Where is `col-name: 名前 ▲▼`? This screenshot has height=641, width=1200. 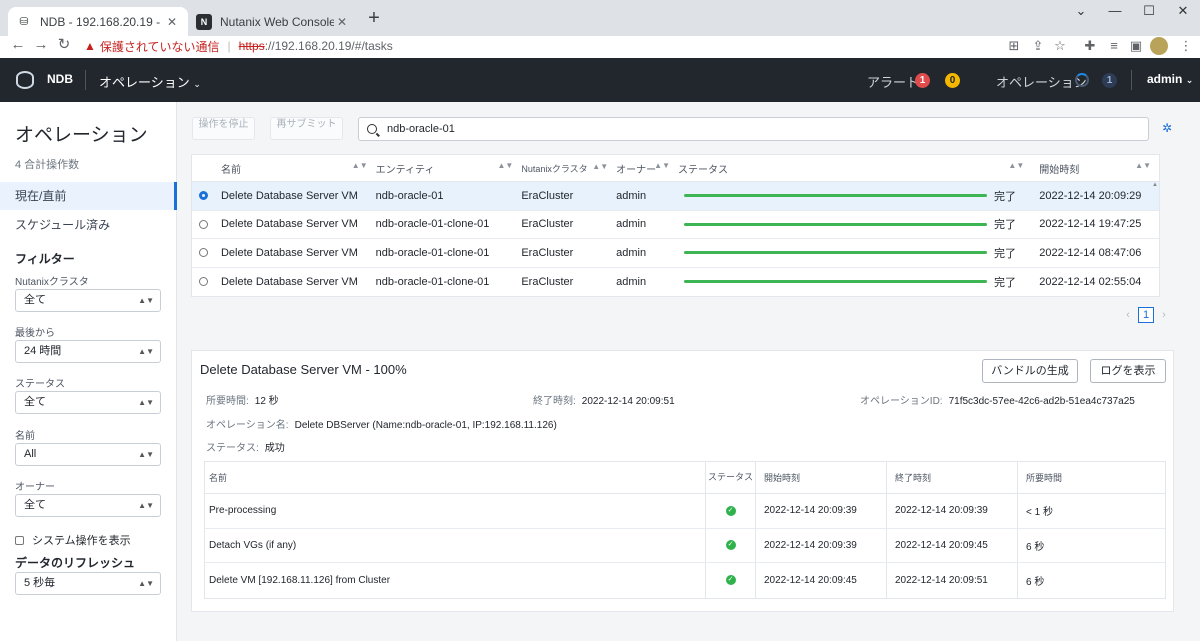 col-name: 名前 ▲▼ is located at coordinates (296, 168).